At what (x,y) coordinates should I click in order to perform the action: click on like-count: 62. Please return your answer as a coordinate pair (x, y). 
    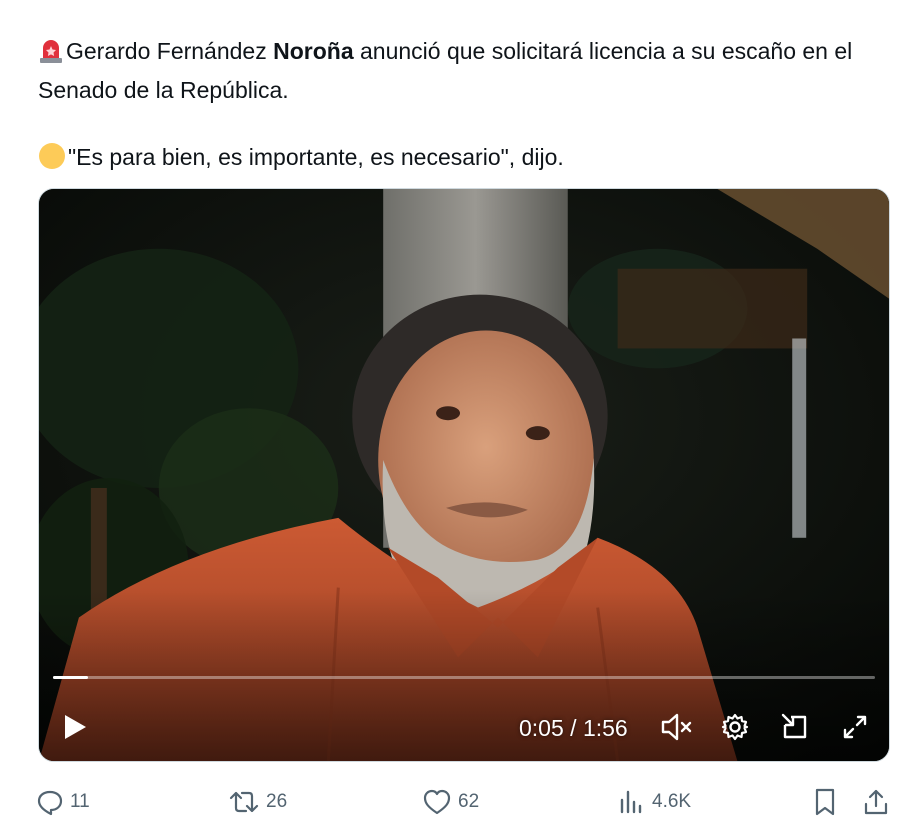
    Looking at the image, I should click on (469, 801).